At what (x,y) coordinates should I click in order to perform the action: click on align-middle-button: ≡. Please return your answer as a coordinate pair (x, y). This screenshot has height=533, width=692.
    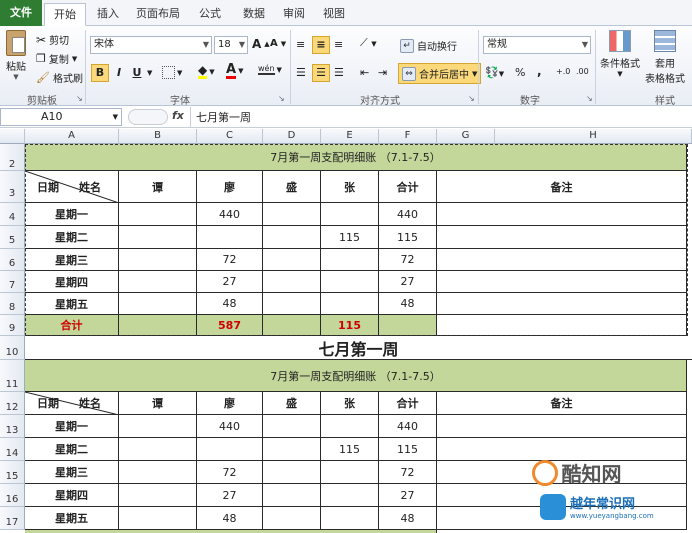
    Looking at the image, I should click on (321, 45).